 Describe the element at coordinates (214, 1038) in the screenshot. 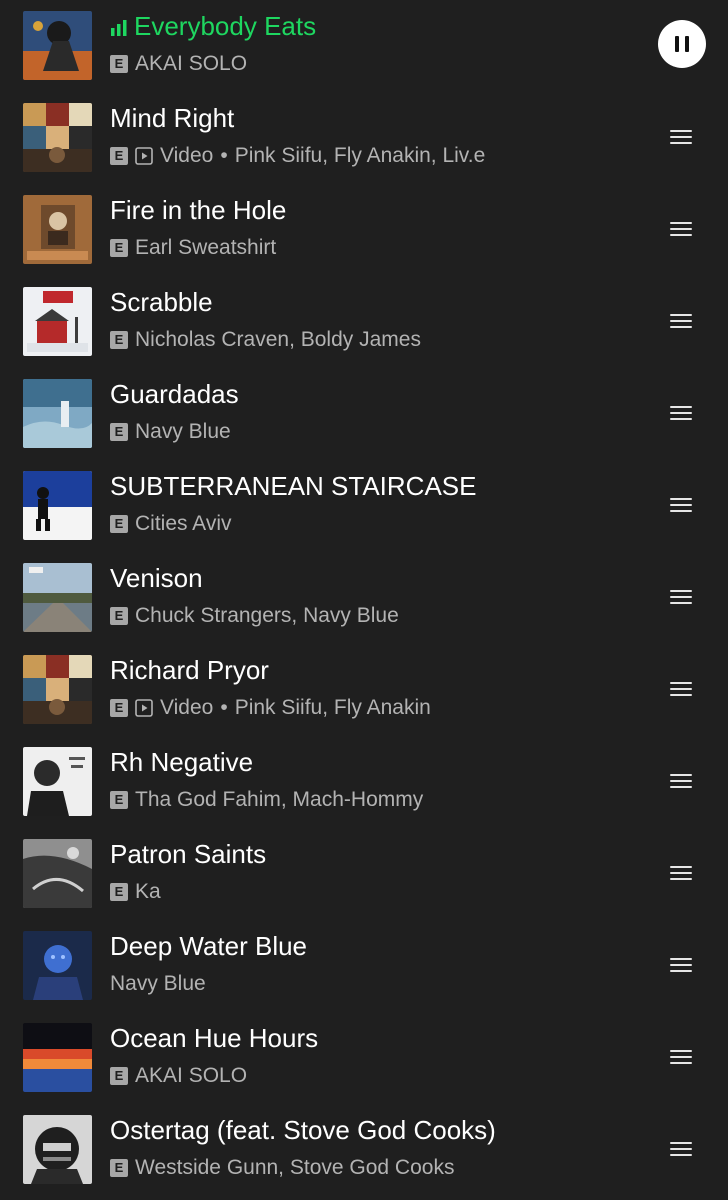

I see `track-title: Ocean Hue Hours` at that location.